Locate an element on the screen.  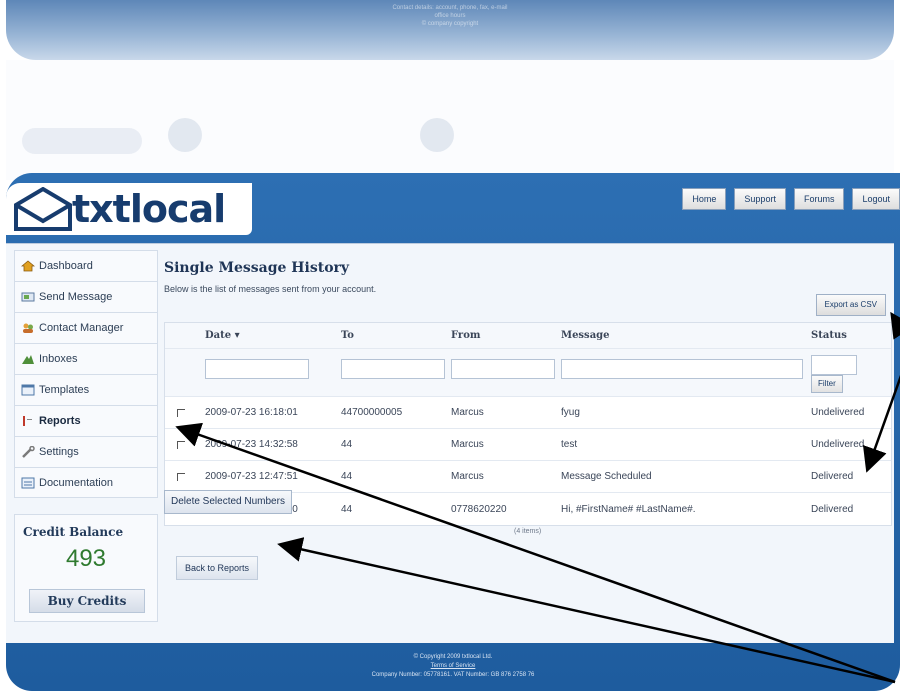
to-filter-input is located at coordinates (393, 369).